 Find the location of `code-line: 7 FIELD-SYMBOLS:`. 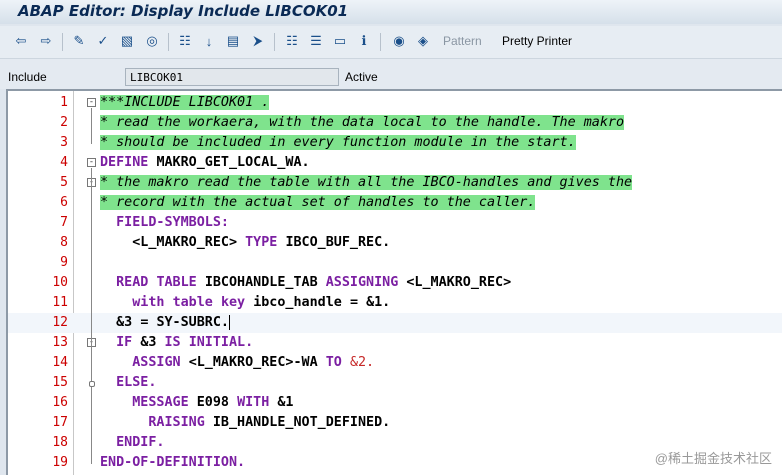

code-line: 7 FIELD-SYMBOLS: is located at coordinates (395, 223).